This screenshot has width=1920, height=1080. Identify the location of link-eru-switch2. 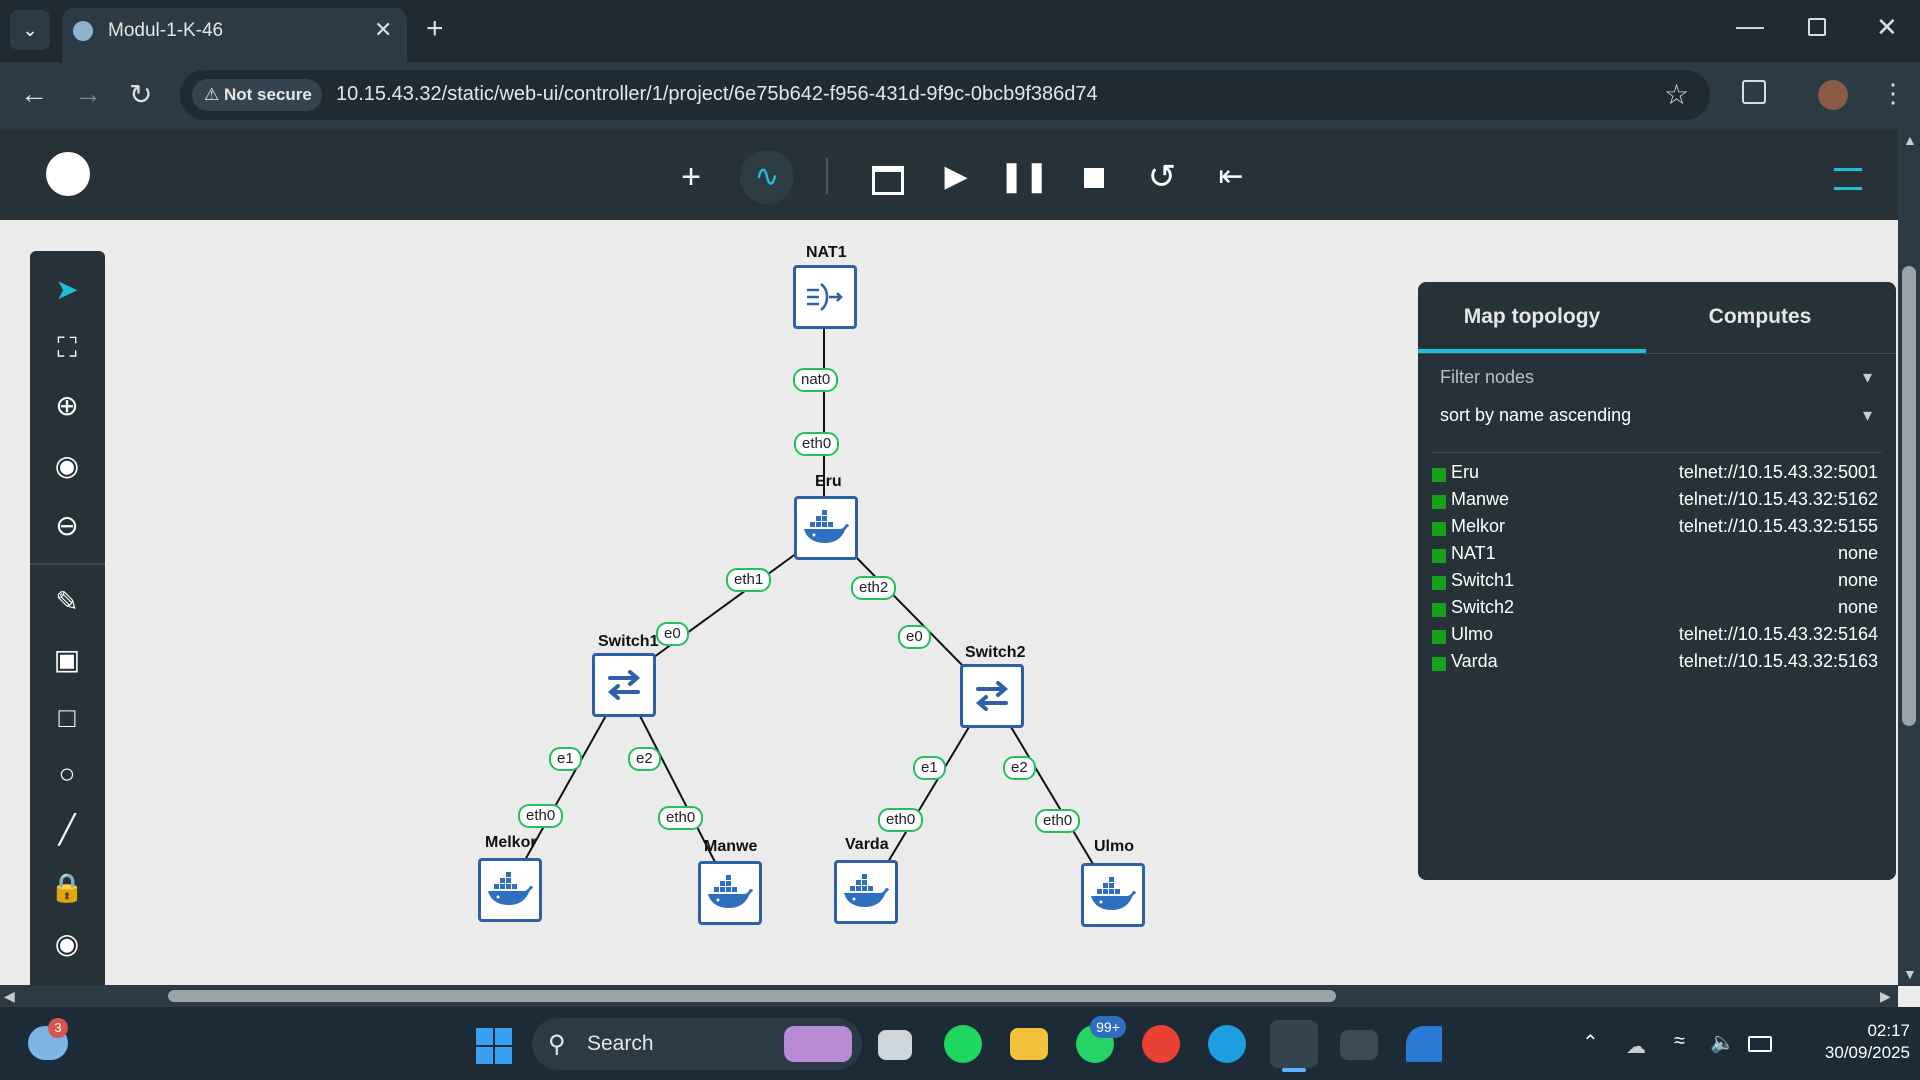
(907, 609).